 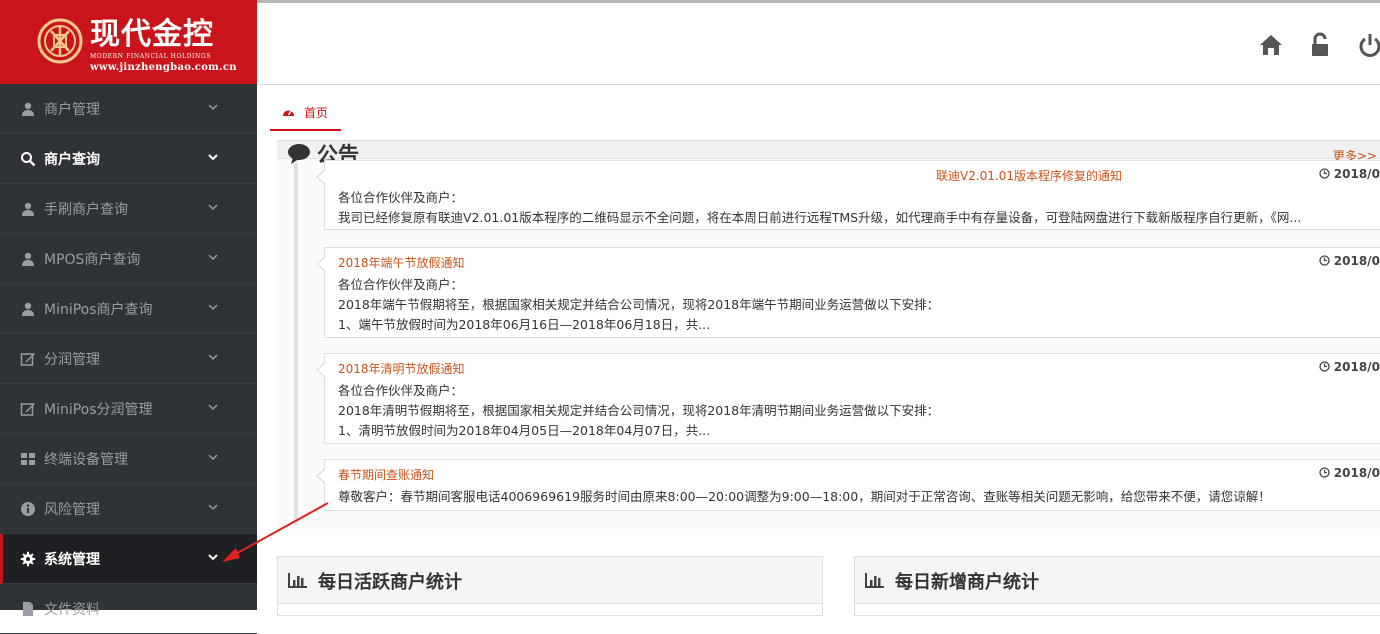 I want to click on sidebar-item-label: 手刷商户查询, so click(x=86, y=209).